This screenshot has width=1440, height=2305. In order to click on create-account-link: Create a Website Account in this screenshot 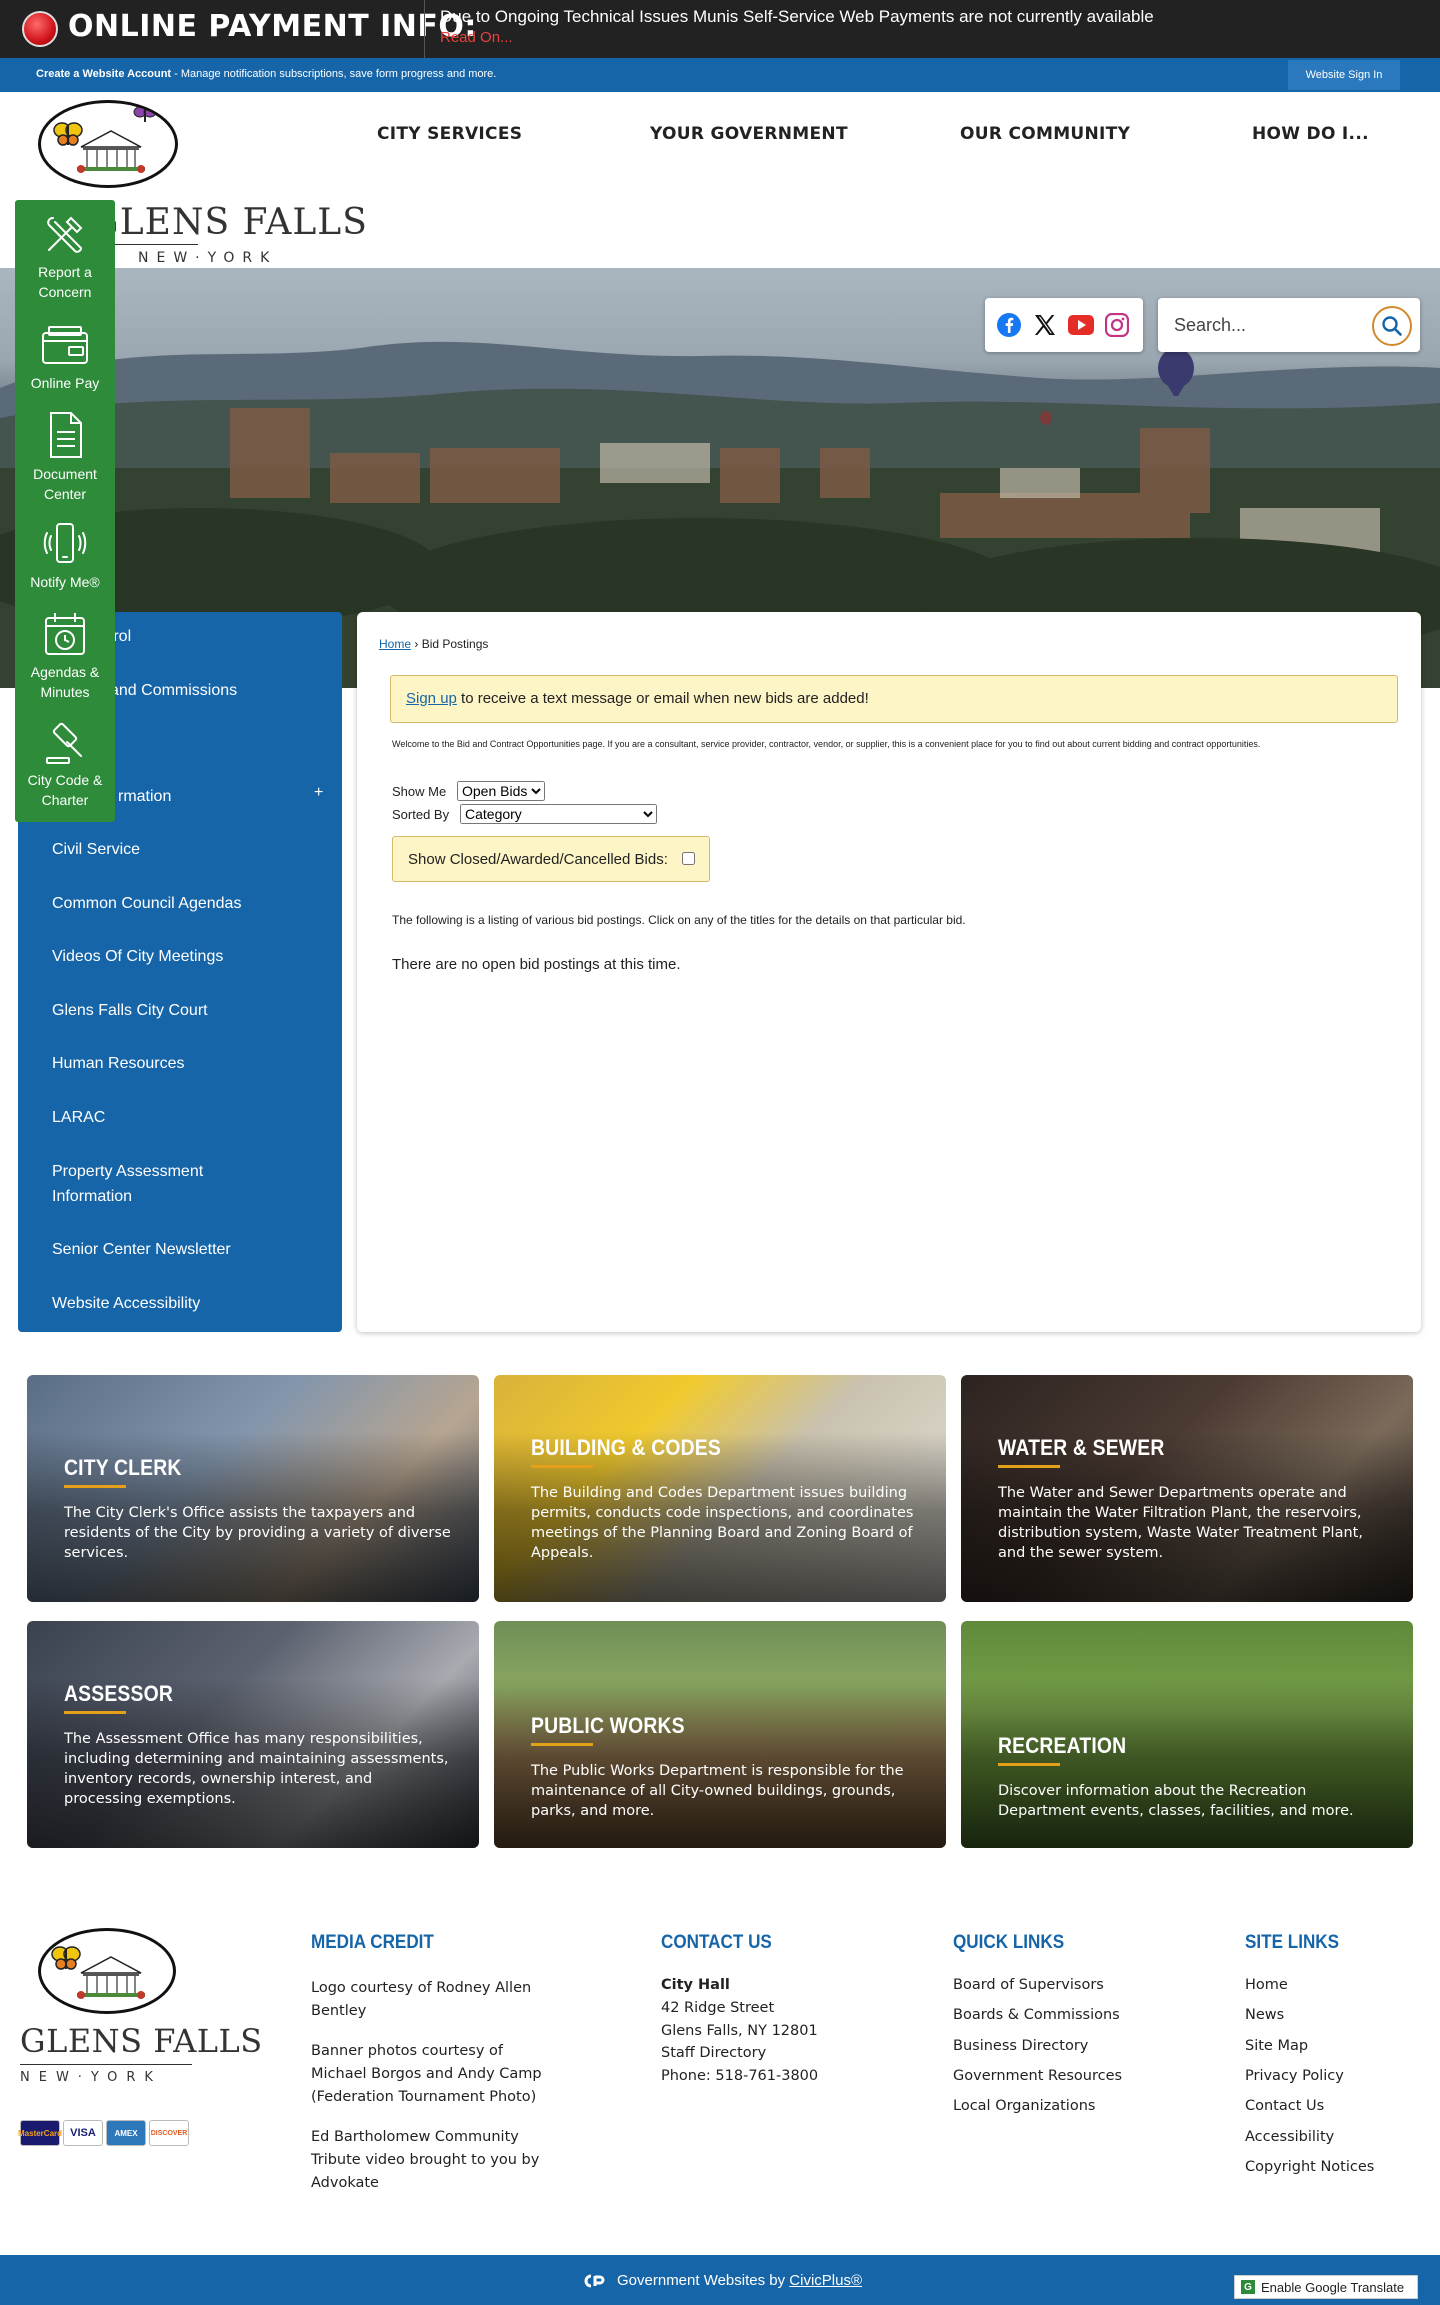, I will do `click(103, 74)`.